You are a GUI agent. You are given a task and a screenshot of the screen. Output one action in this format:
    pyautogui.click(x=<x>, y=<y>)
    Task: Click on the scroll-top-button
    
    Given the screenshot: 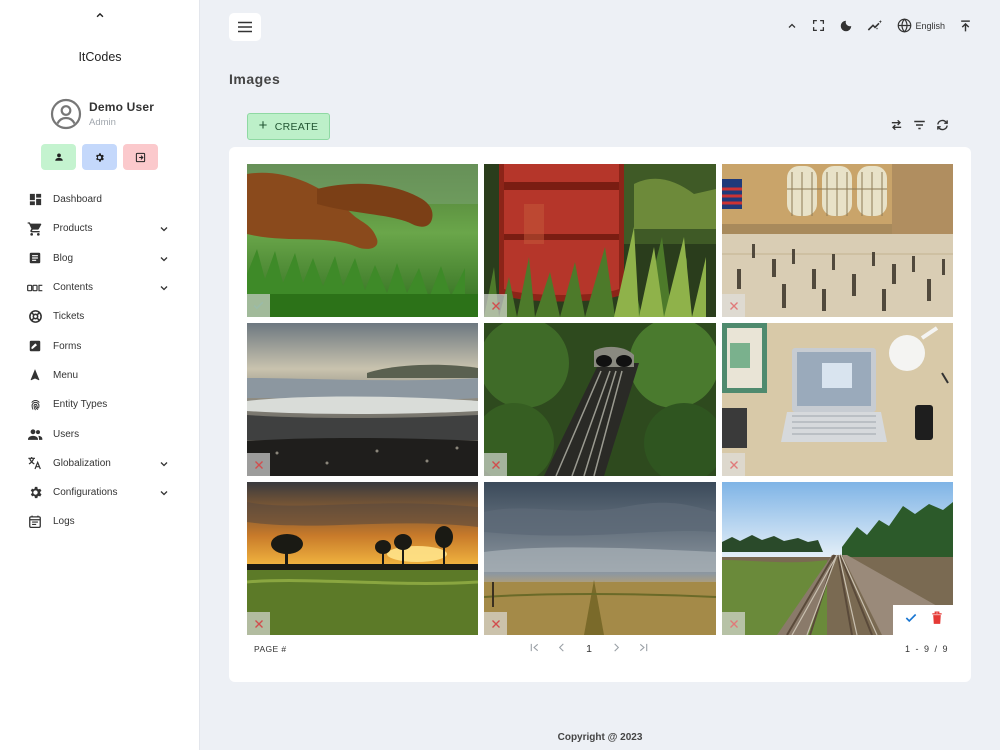 What is the action you would take?
    pyautogui.click(x=965, y=26)
    